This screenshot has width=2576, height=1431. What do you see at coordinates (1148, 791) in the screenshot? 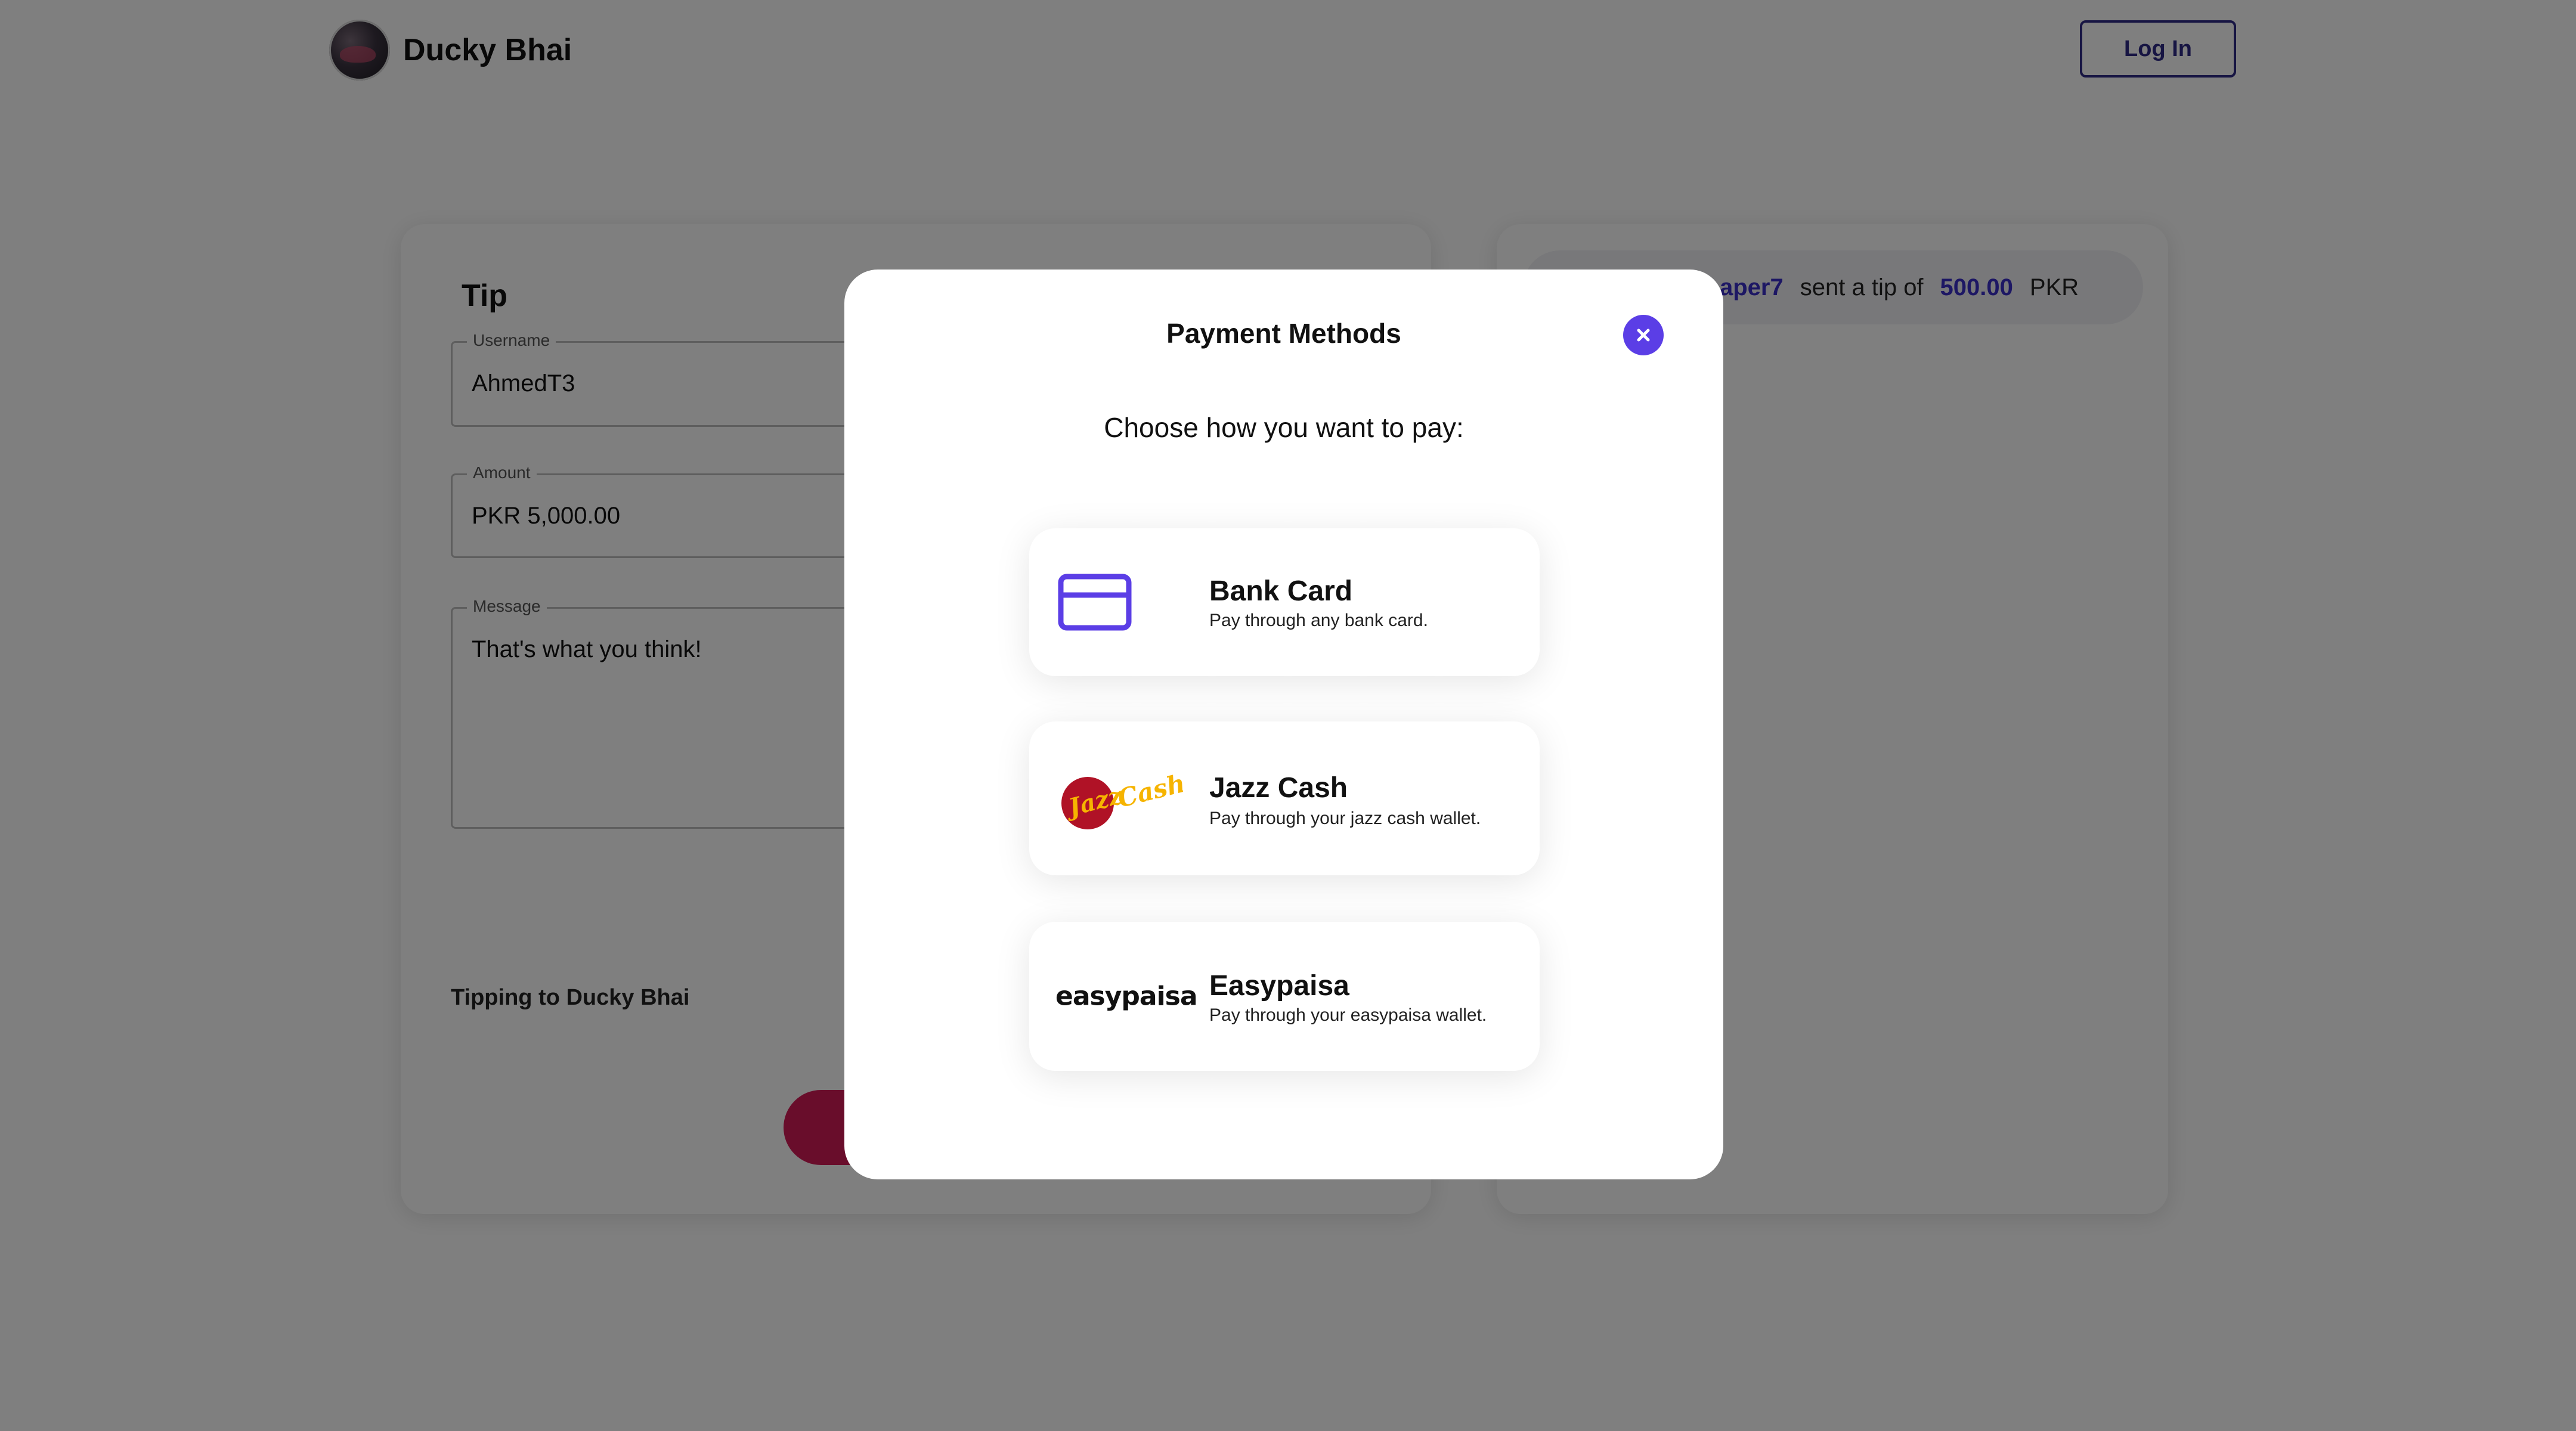
I see `svg-text: Cash` at bounding box center [1148, 791].